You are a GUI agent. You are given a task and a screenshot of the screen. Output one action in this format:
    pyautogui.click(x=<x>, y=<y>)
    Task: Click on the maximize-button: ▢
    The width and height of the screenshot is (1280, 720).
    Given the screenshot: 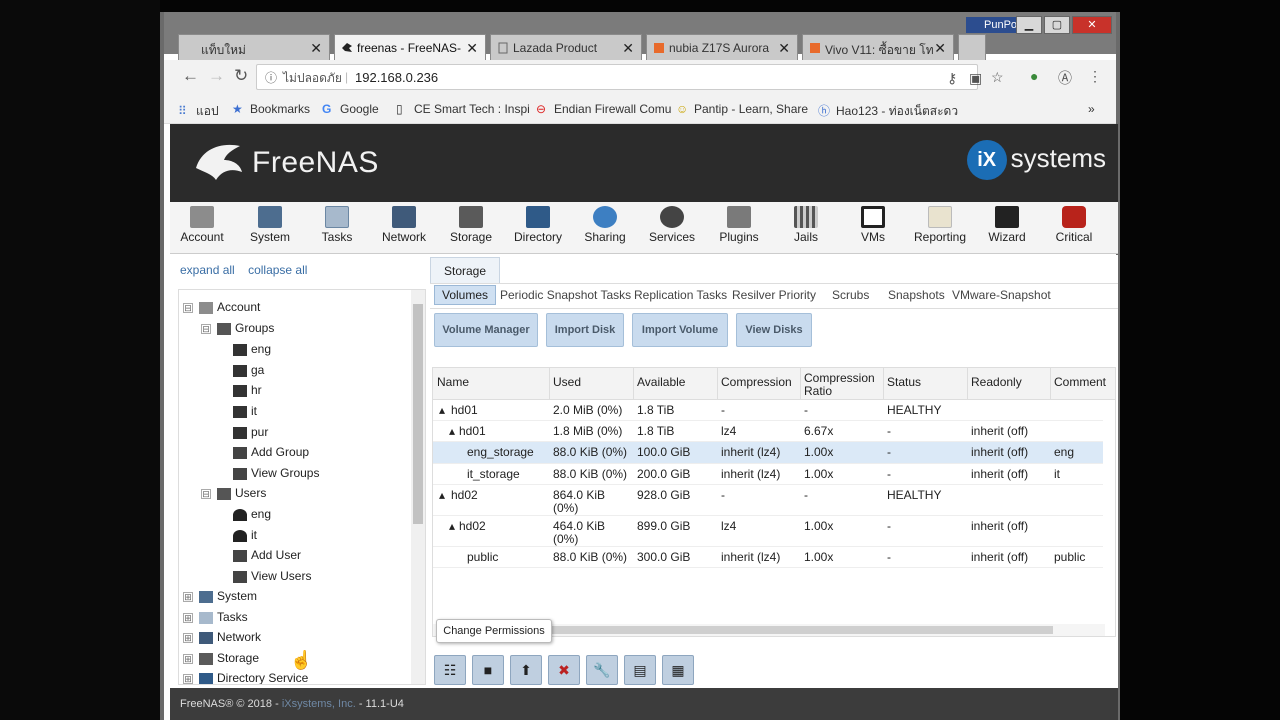 What is the action you would take?
    pyautogui.click(x=1057, y=25)
    